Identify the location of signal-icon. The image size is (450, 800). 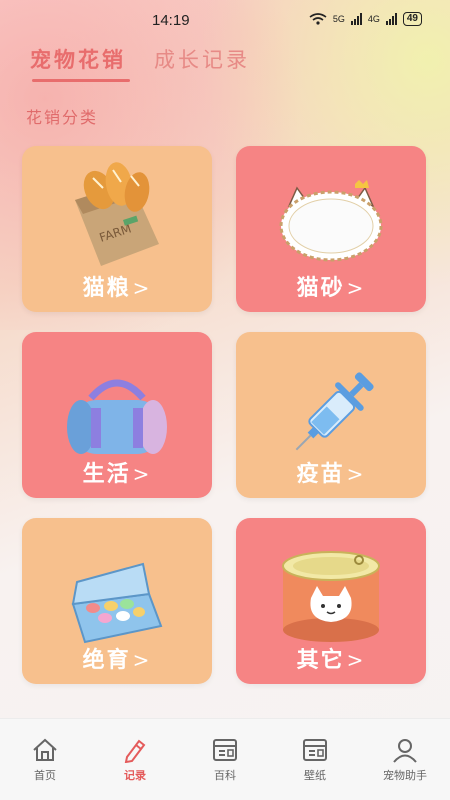
(356, 19).